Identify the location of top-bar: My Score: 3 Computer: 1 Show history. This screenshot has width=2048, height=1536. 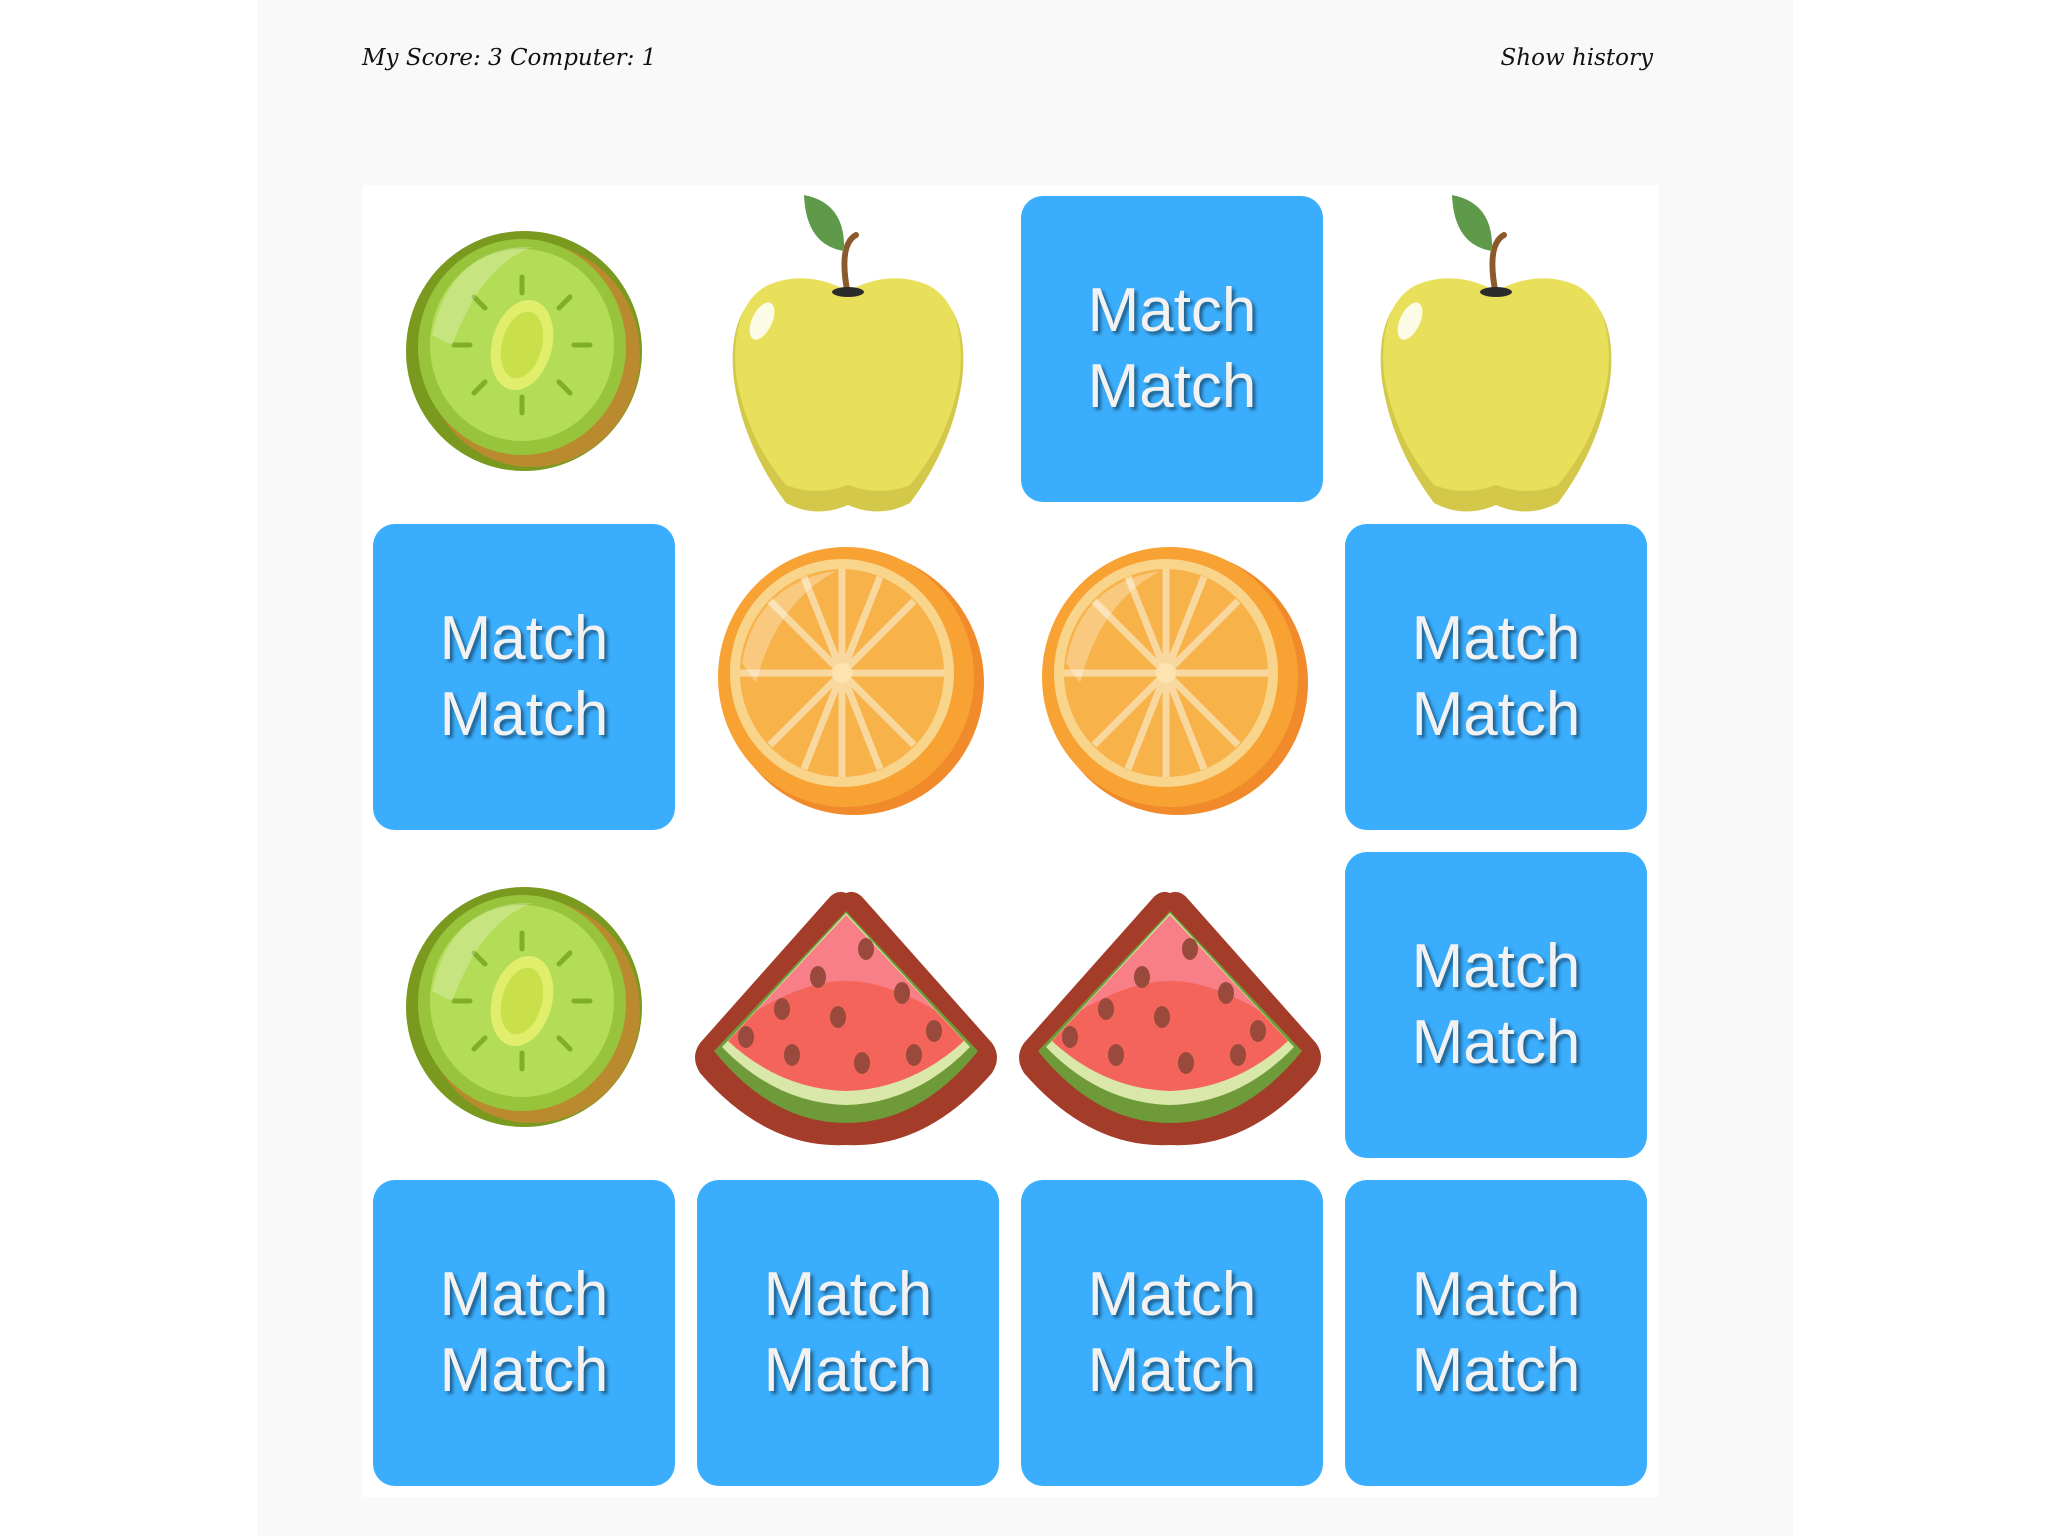
(1007, 58).